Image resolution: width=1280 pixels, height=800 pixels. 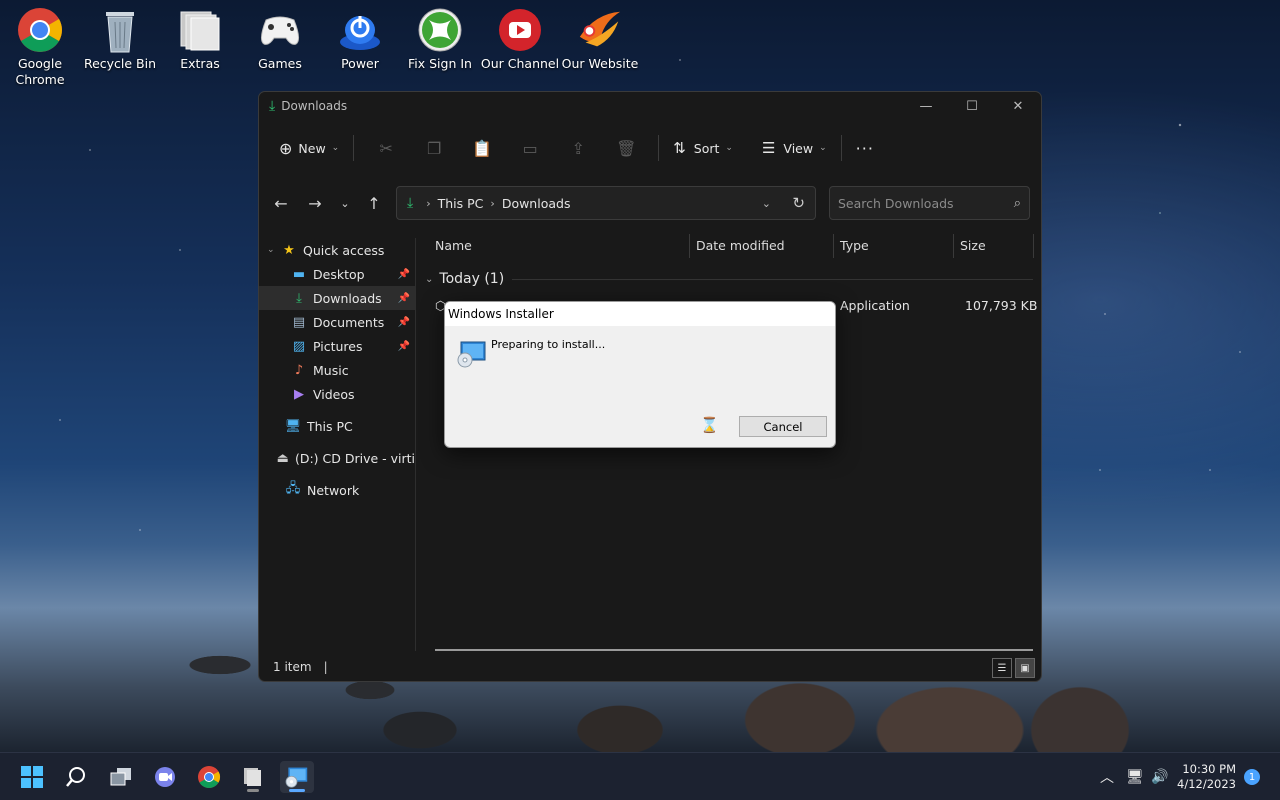 What do you see at coordinates (1018, 106) in the screenshot?
I see `close-button: ✕` at bounding box center [1018, 106].